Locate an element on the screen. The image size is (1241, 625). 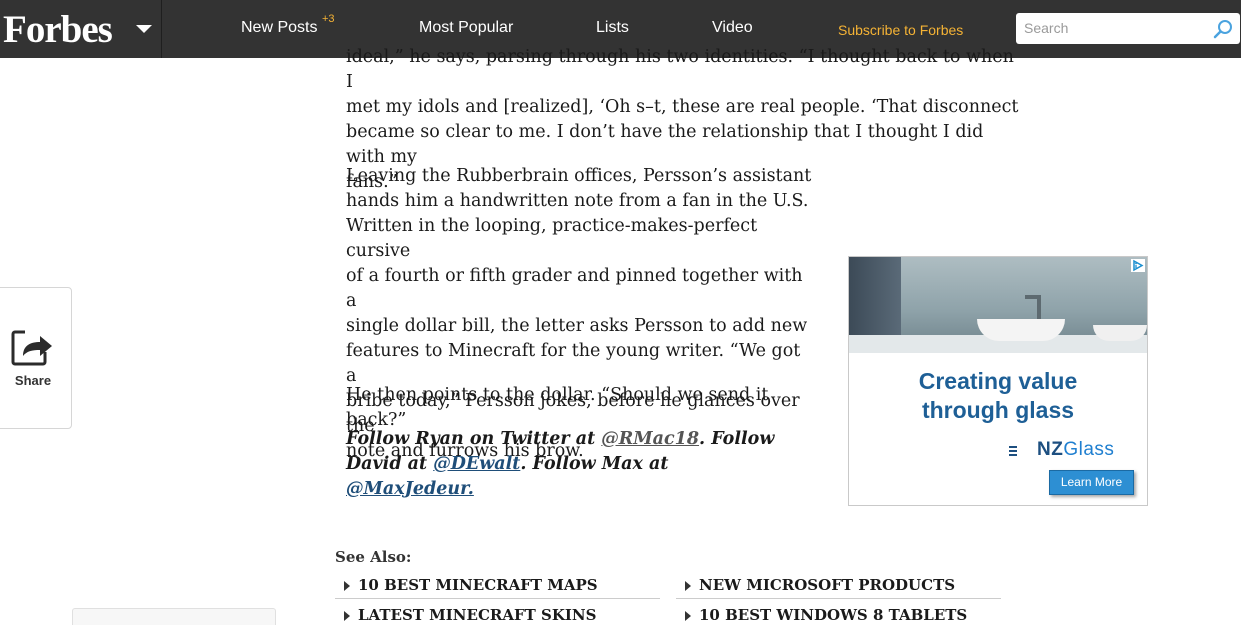
ad-headline: Creating value through glass is located at coordinates (998, 396).